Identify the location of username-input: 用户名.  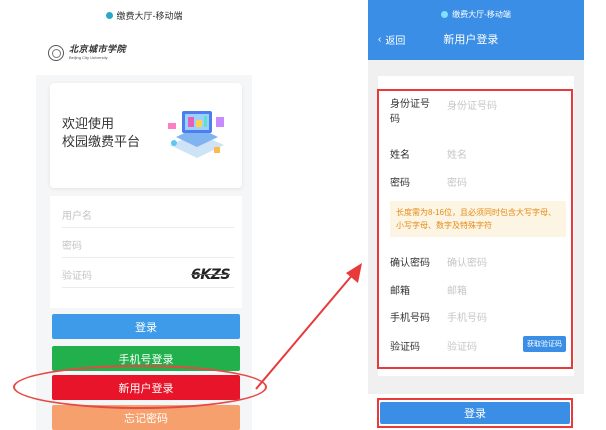
(148, 215).